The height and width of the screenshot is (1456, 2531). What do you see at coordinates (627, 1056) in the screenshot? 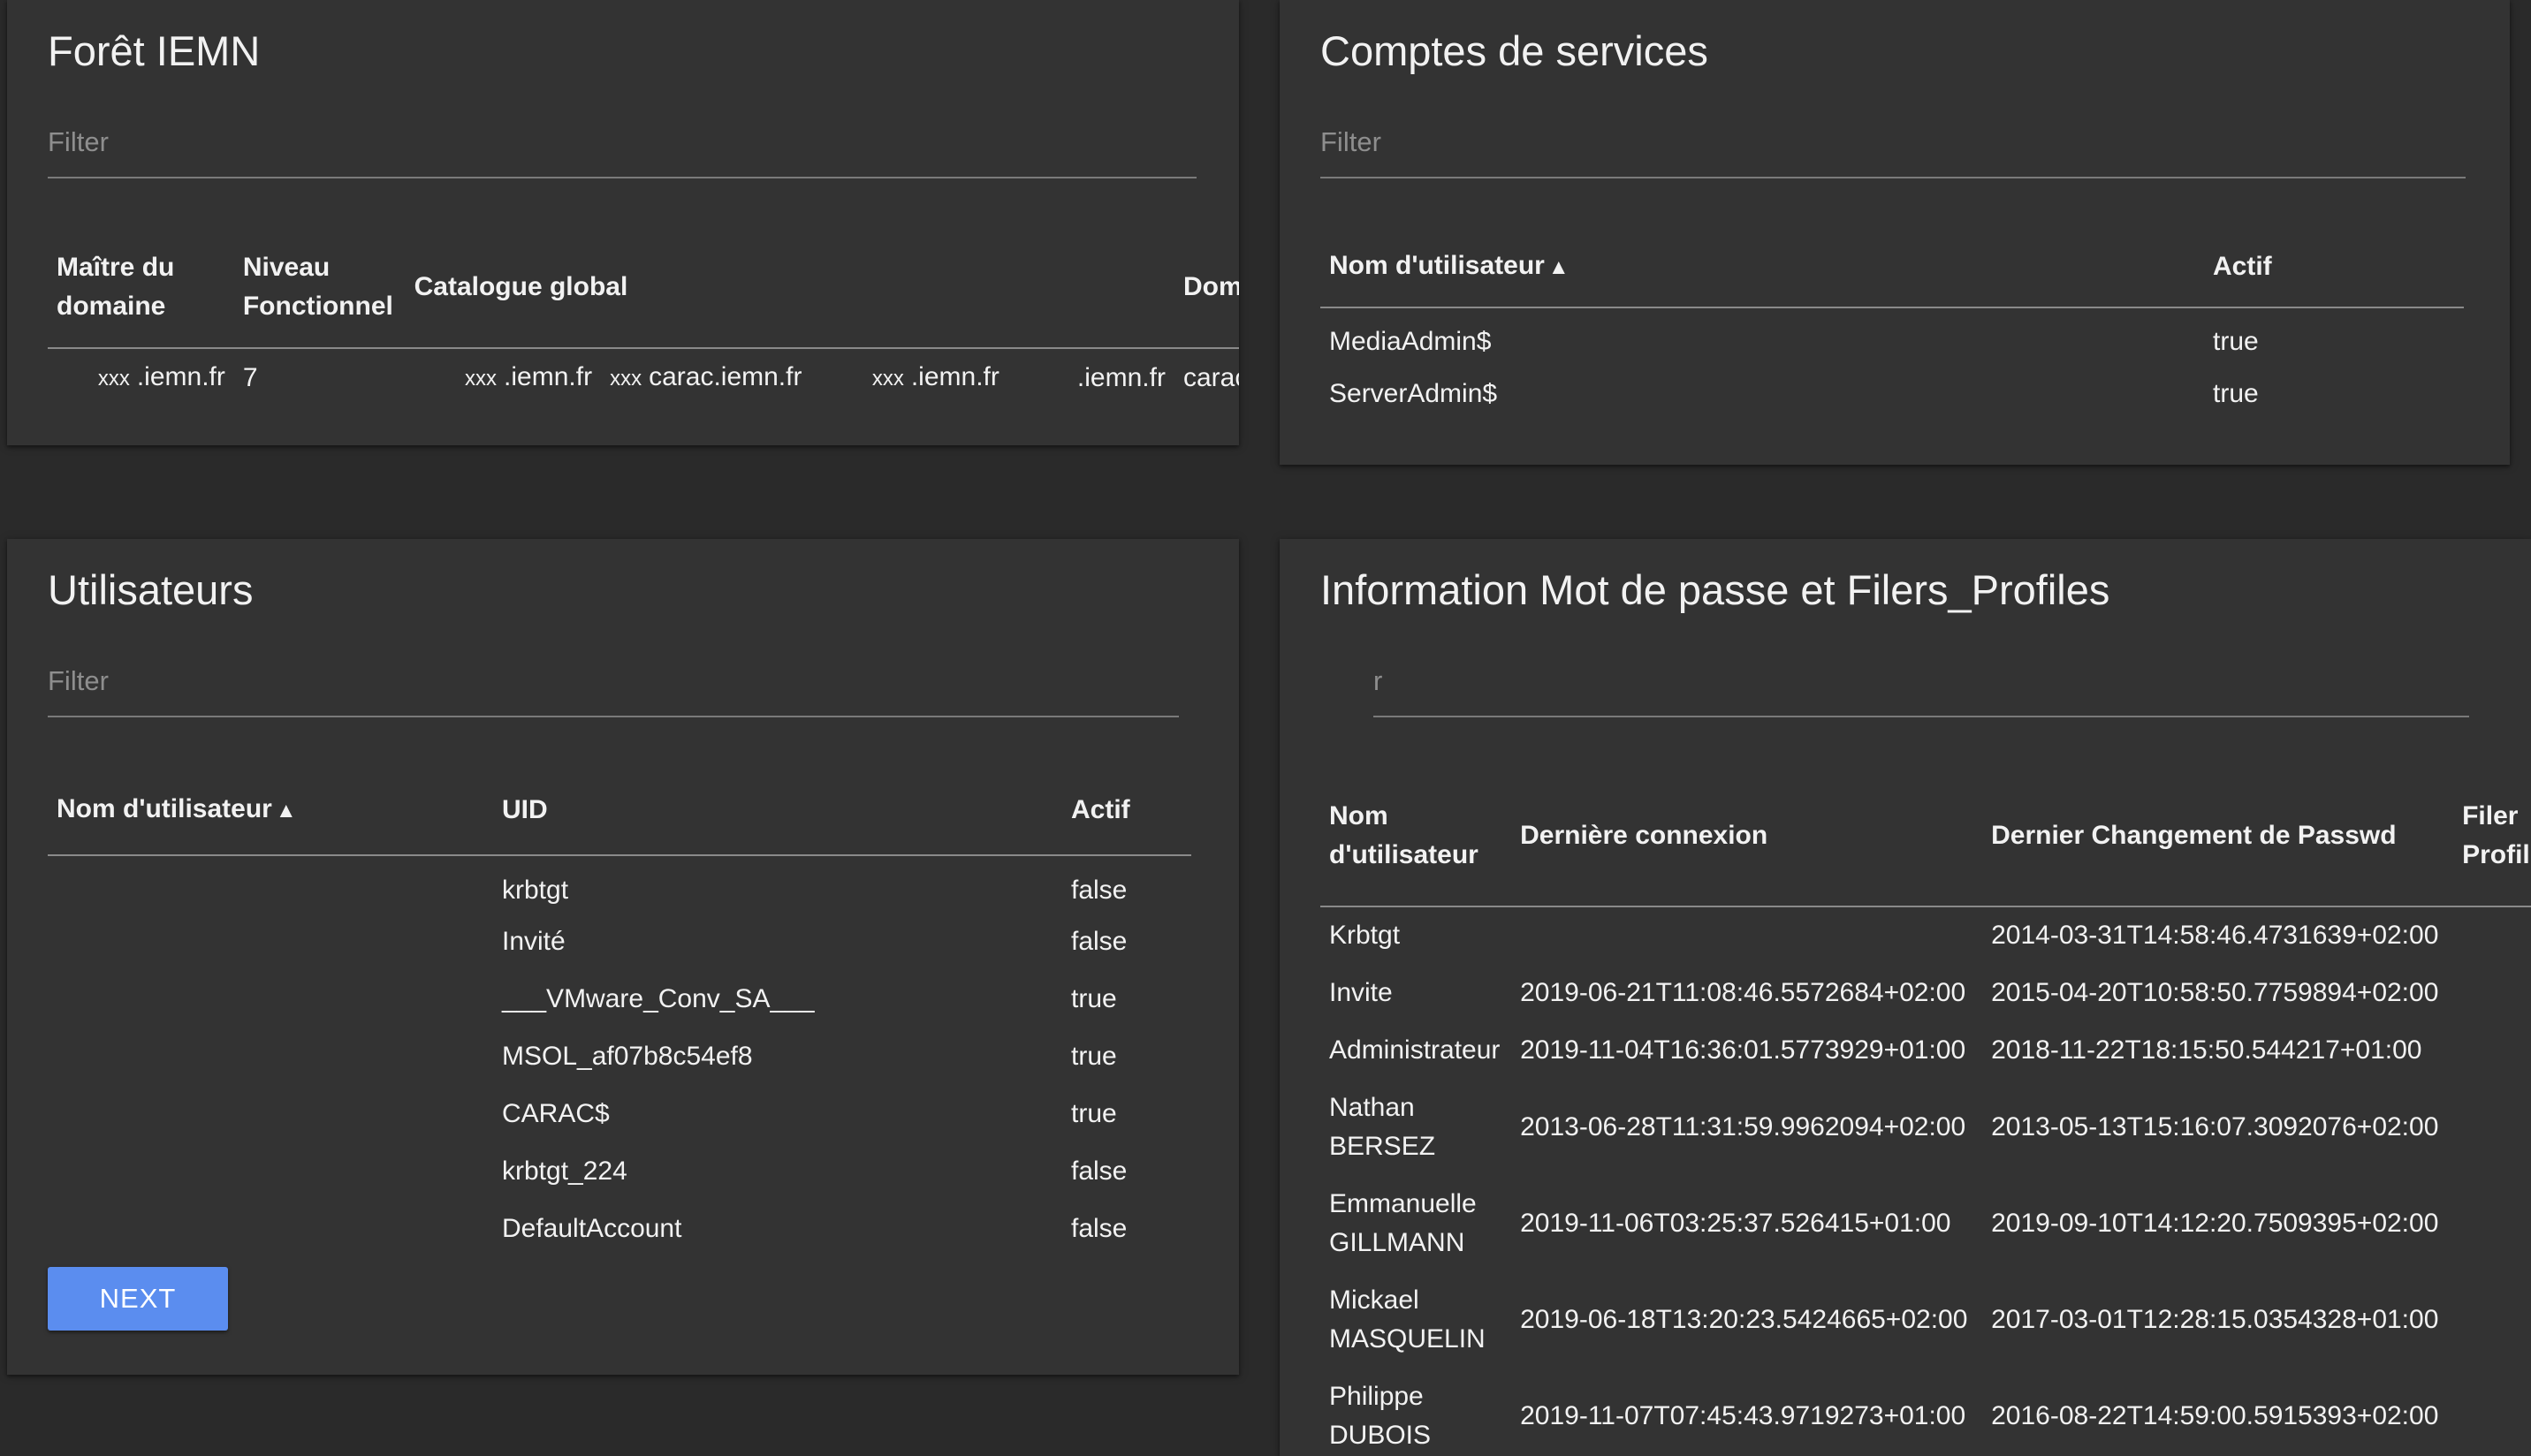
I see `users-cell-uid: MSOL_af07b8c54ef8` at bounding box center [627, 1056].